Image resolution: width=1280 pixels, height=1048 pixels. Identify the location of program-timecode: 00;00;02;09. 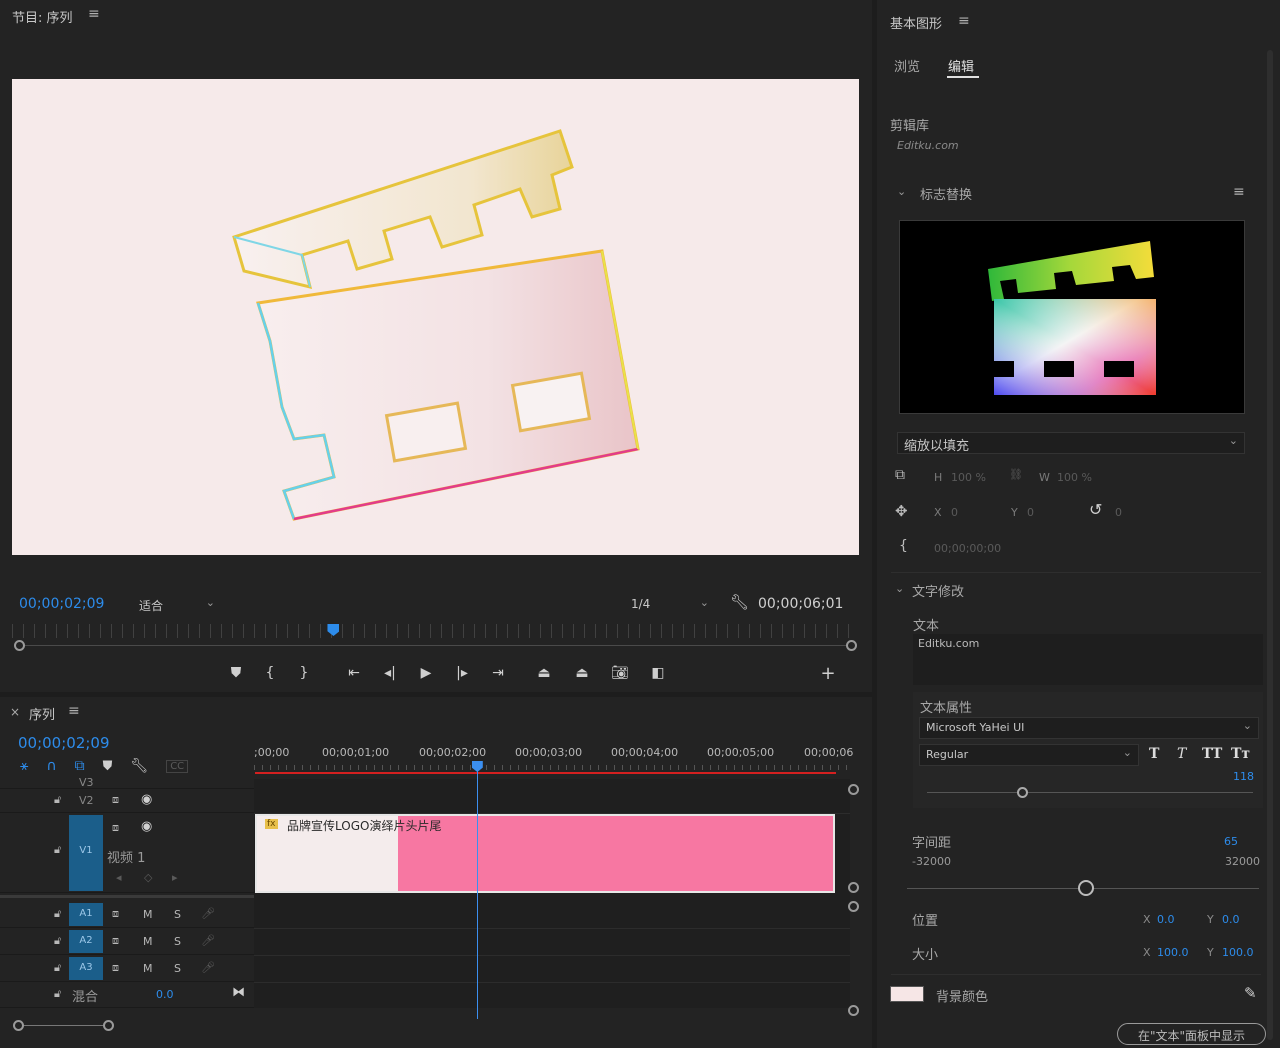
(61, 604).